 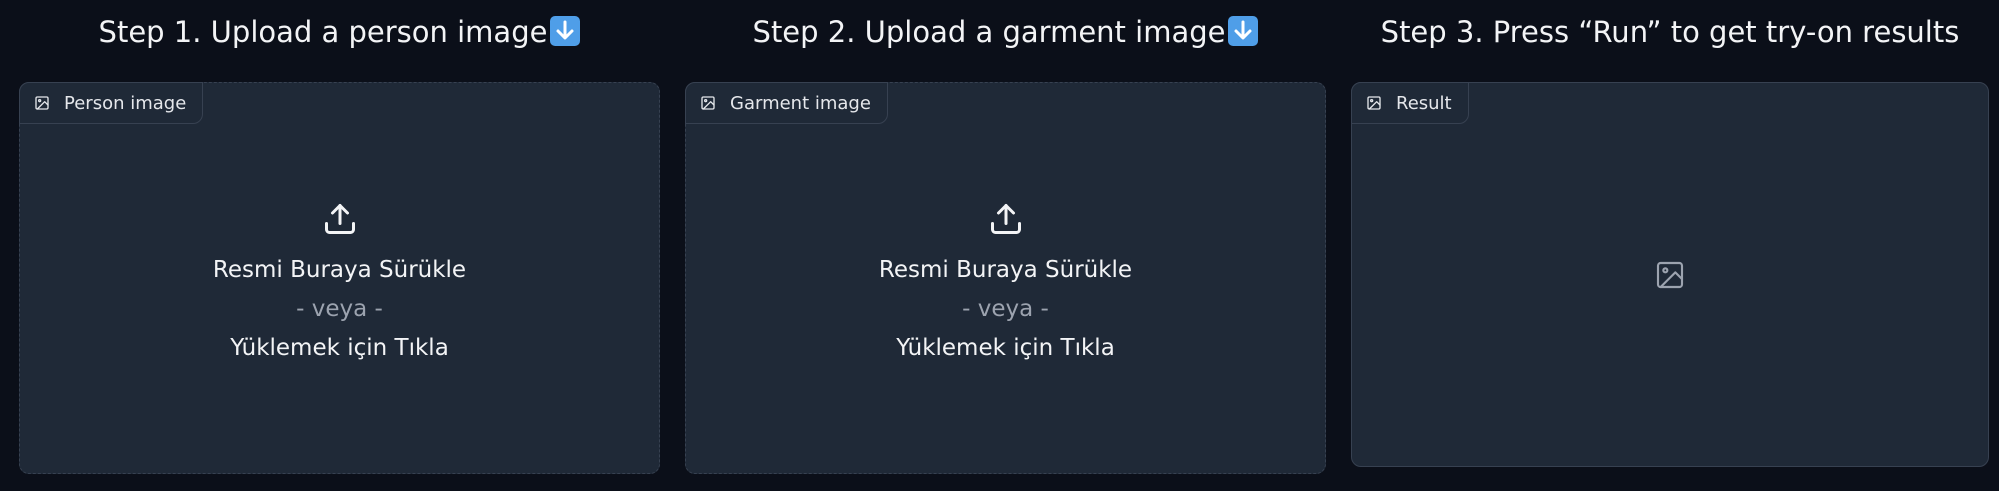 I want to click on step-1-heading: Step 1. Upload a person image, so click(x=339, y=32).